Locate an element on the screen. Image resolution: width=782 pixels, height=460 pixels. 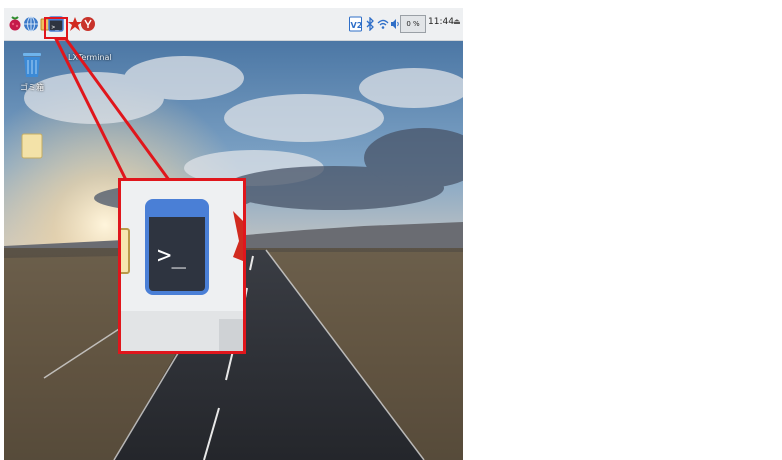
wolfram-icon is located at coordinates (88, 24).